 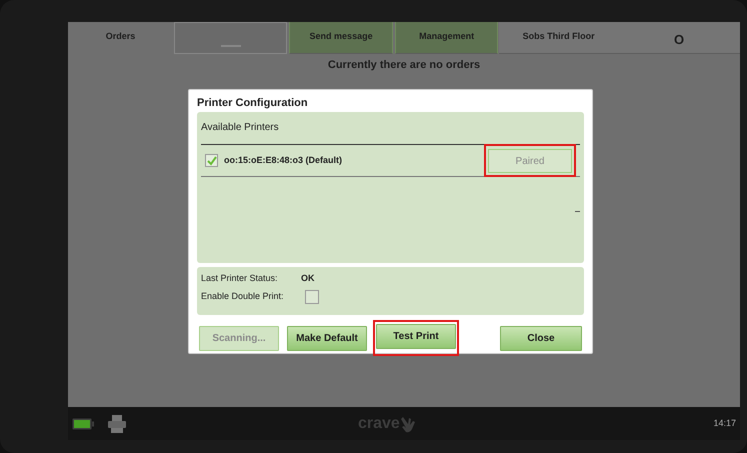 I want to click on battery-icon, so click(x=83, y=424).